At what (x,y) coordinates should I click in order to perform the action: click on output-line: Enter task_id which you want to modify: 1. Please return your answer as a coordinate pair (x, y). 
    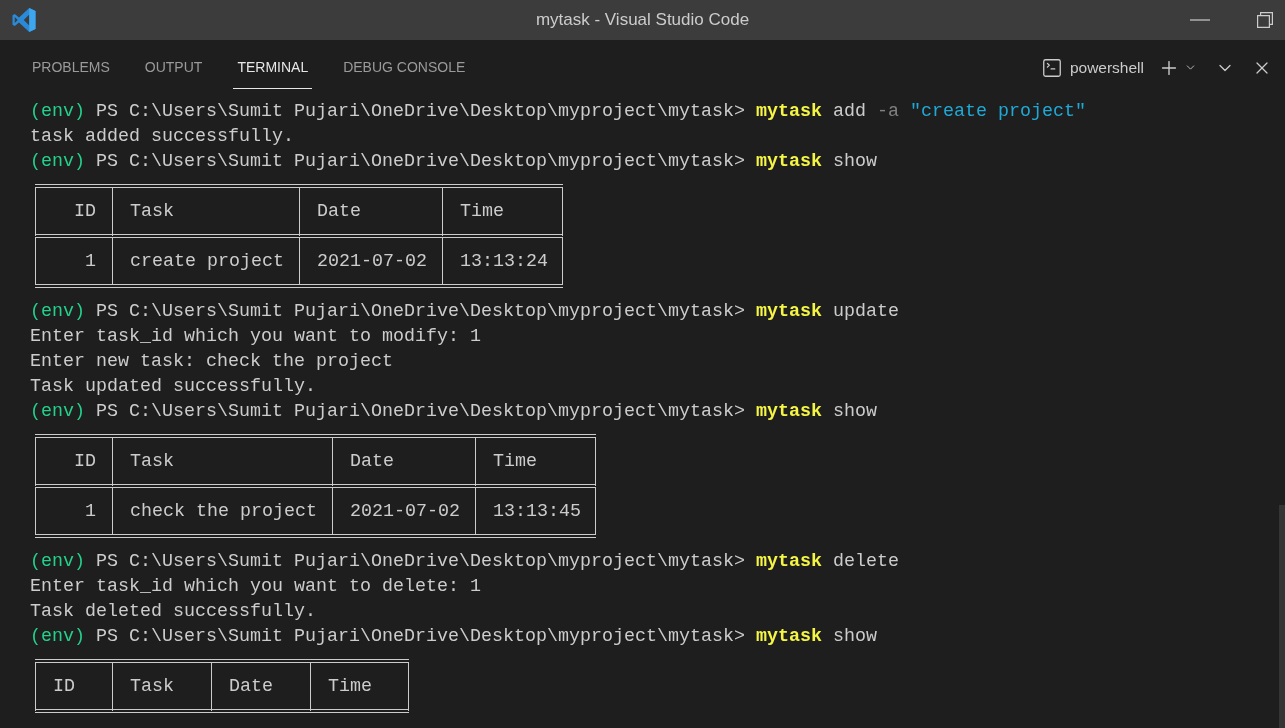
    Looking at the image, I should click on (255, 336).